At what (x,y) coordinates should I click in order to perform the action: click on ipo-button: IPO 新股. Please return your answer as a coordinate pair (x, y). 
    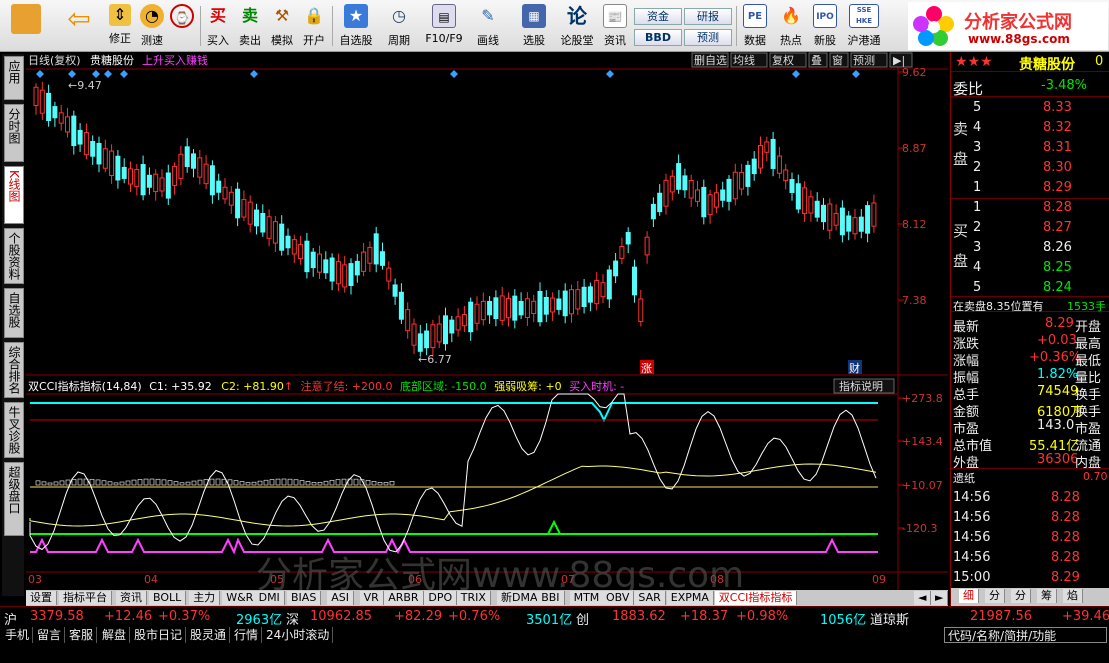
    Looking at the image, I should click on (825, 27).